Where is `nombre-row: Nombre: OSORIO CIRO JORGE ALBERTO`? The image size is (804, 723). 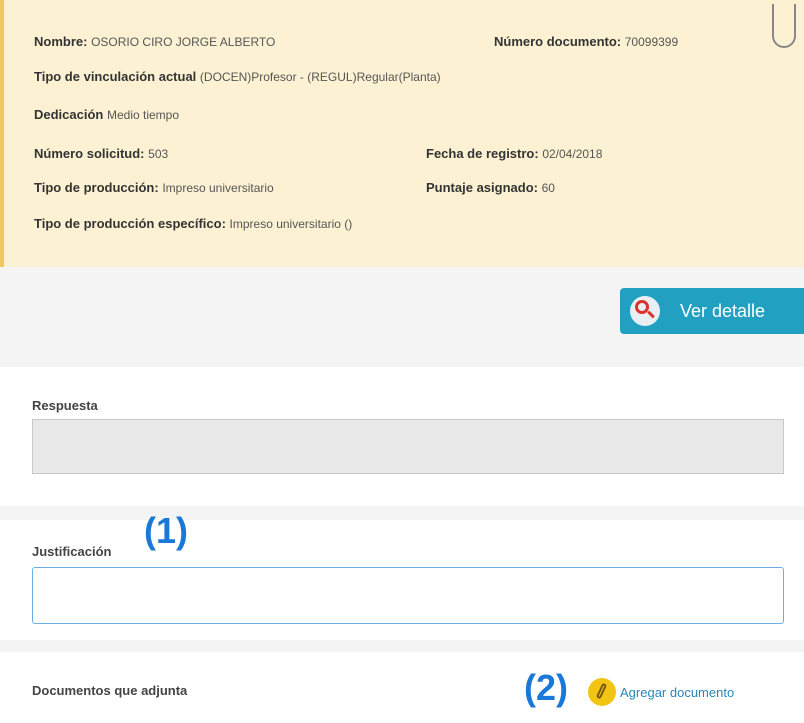
nombre-row: Nombre: OSORIO CIRO JORGE ALBERTO is located at coordinates (154, 41).